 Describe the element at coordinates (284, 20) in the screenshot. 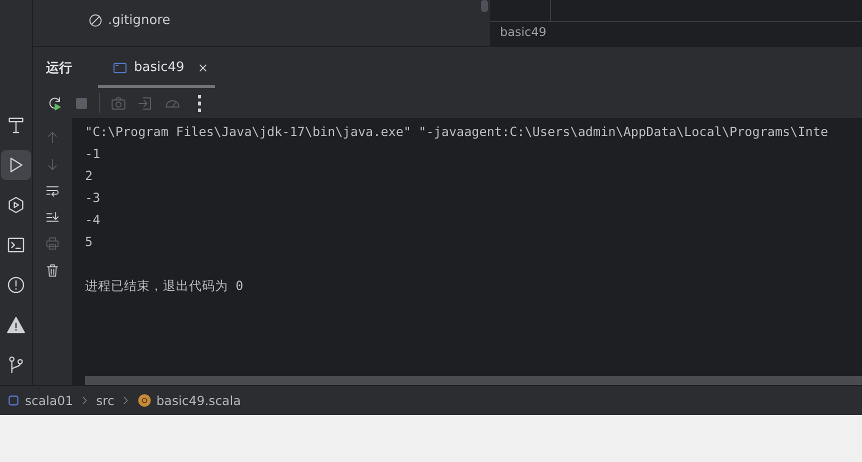

I see `tree-item: .gitignore` at that location.